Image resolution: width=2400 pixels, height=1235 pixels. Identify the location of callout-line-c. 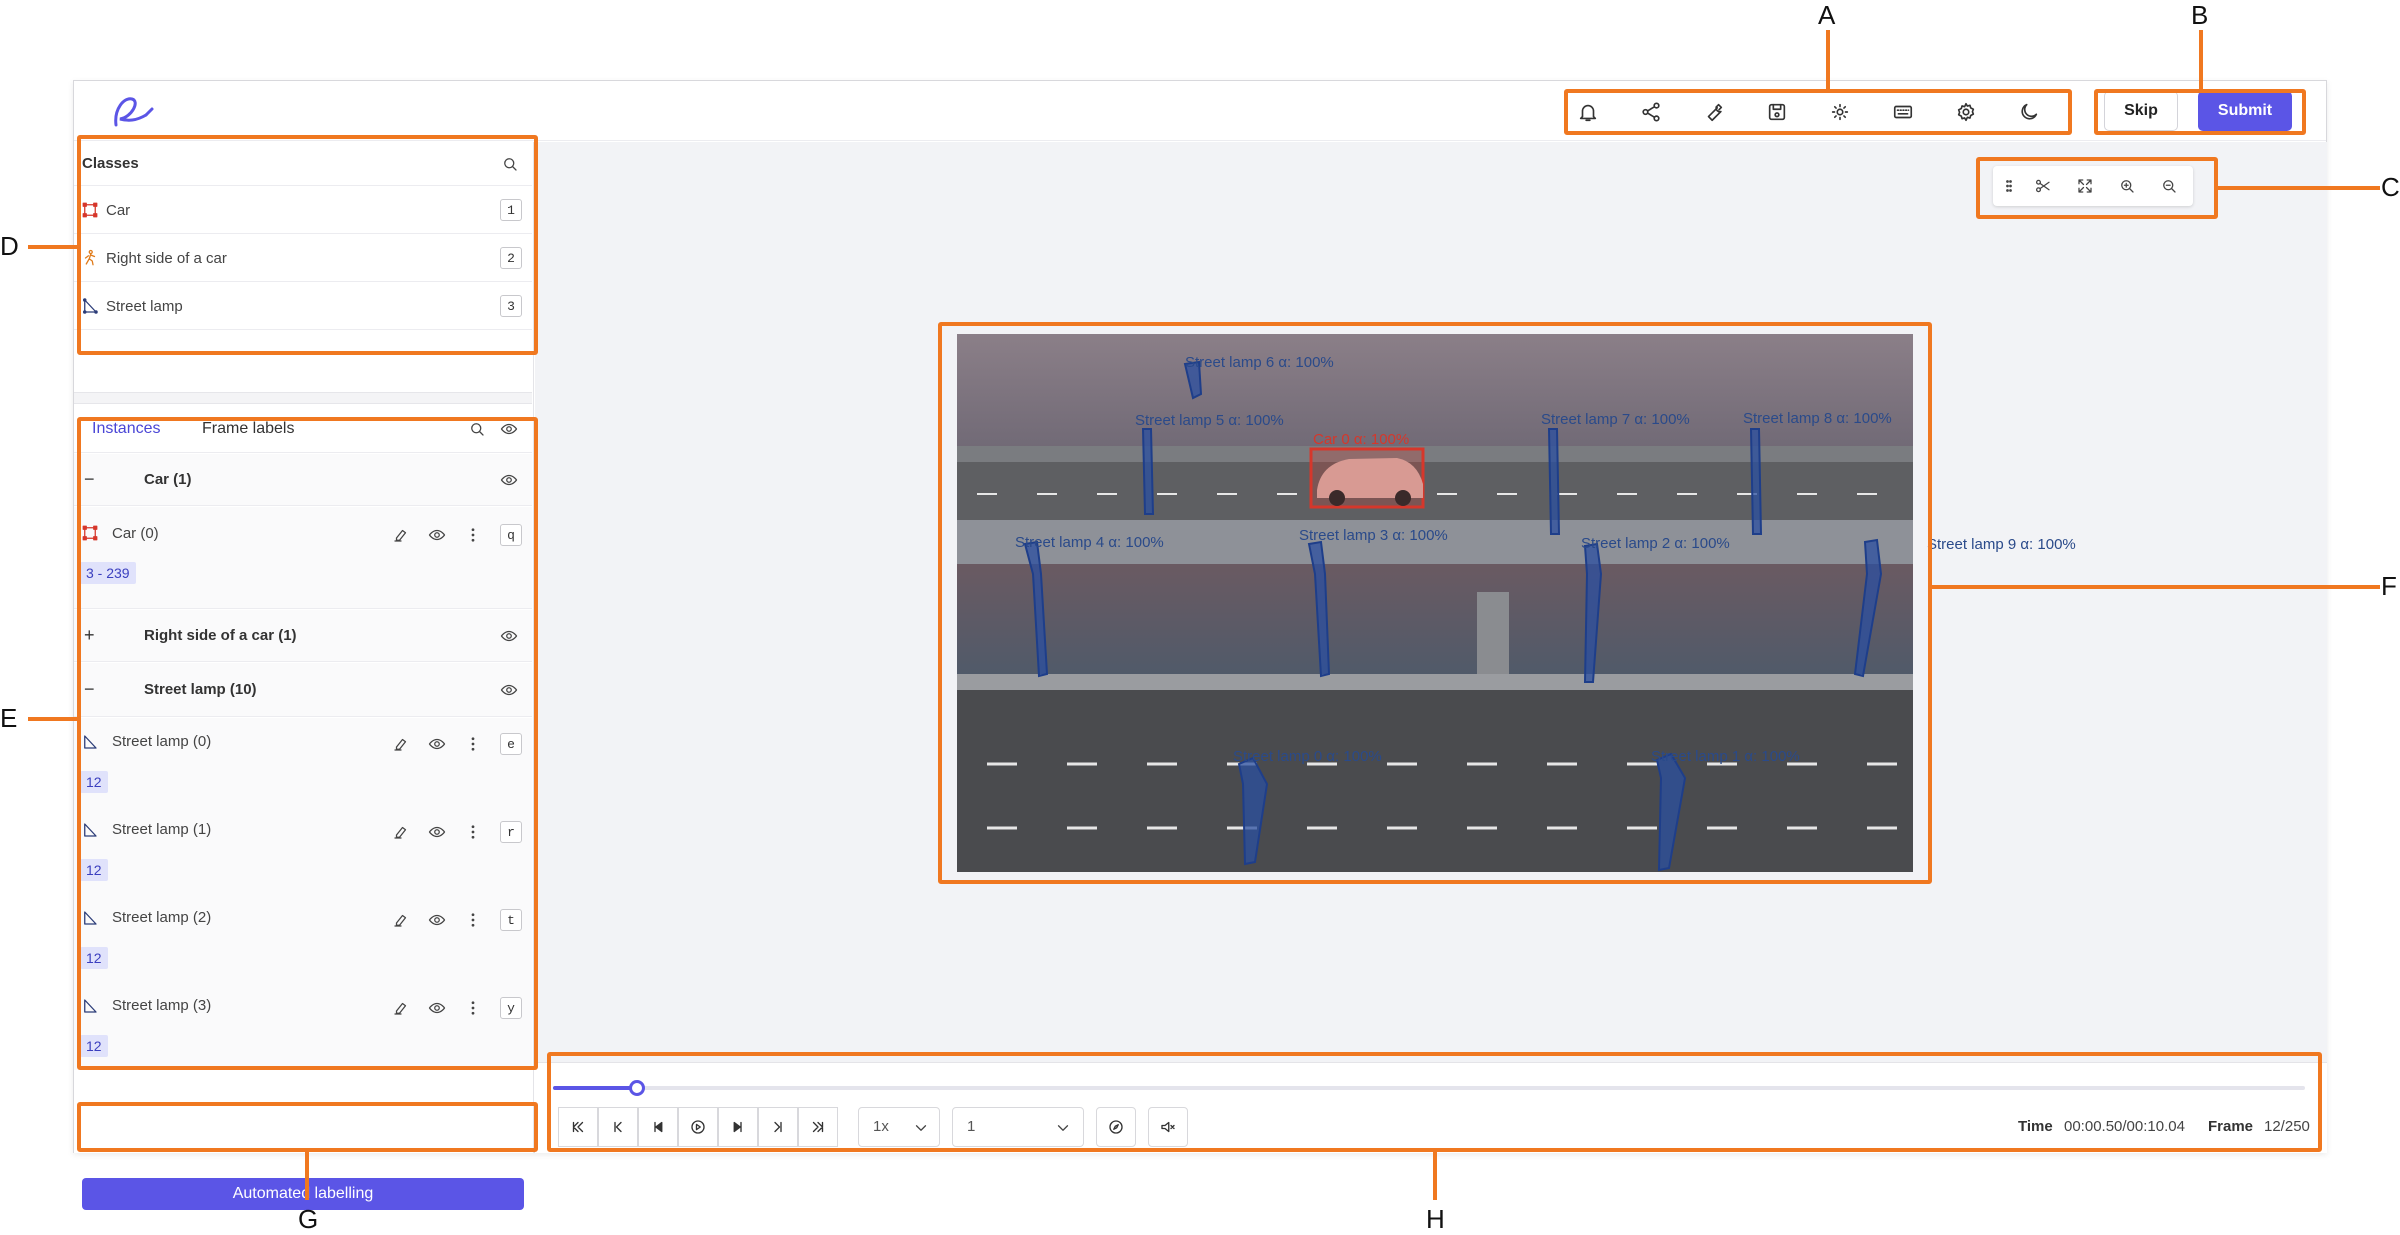
(2299, 188).